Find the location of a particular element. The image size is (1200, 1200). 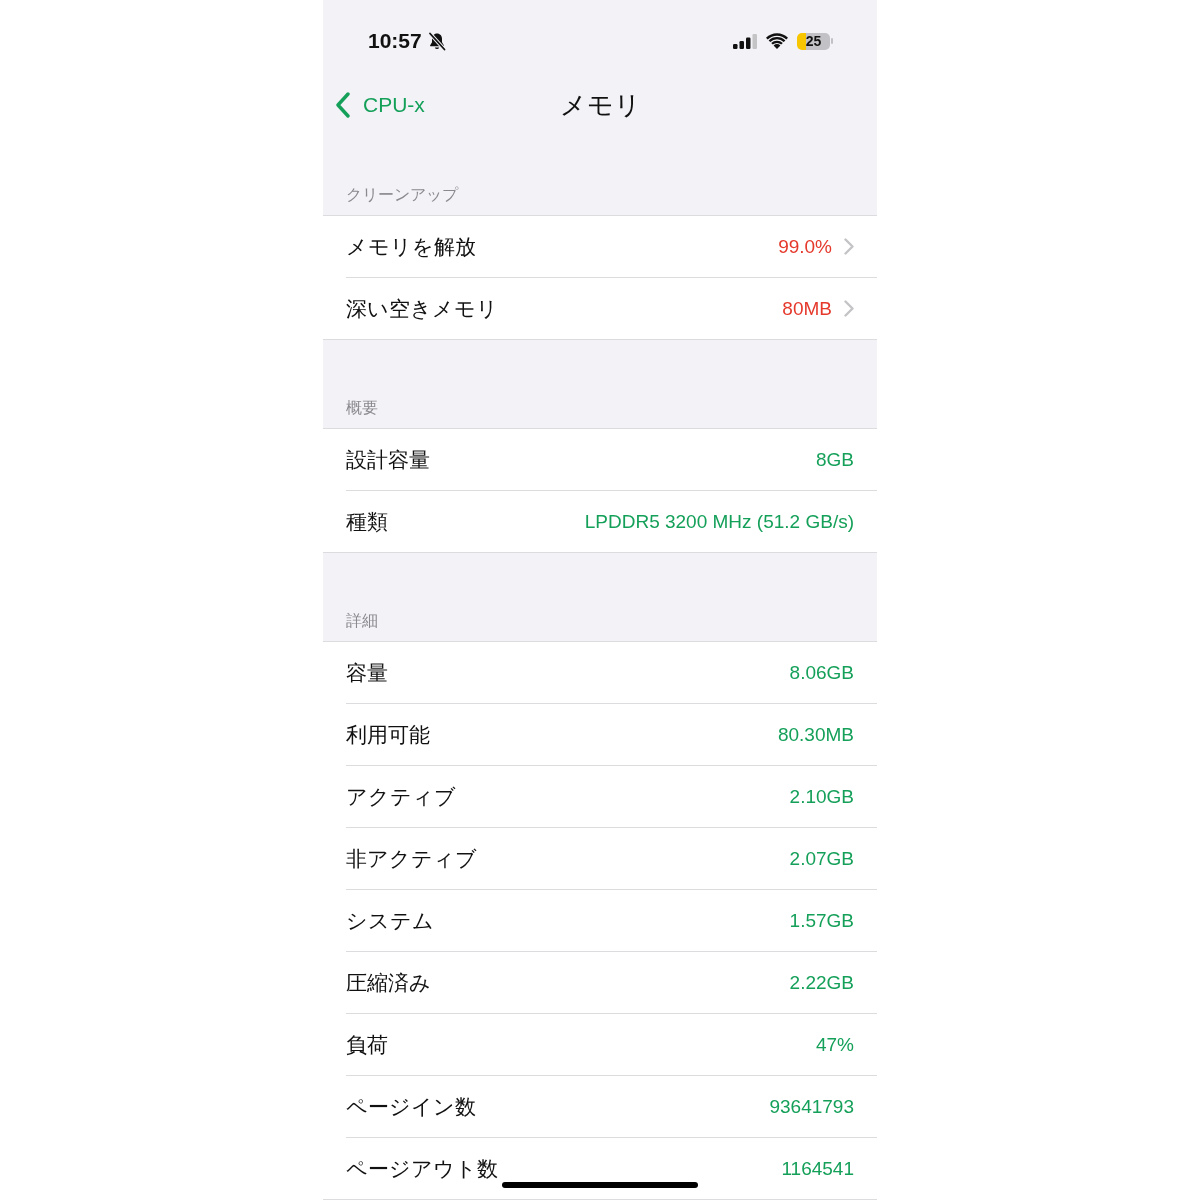

row-value: 80.30MB is located at coordinates (815, 734).